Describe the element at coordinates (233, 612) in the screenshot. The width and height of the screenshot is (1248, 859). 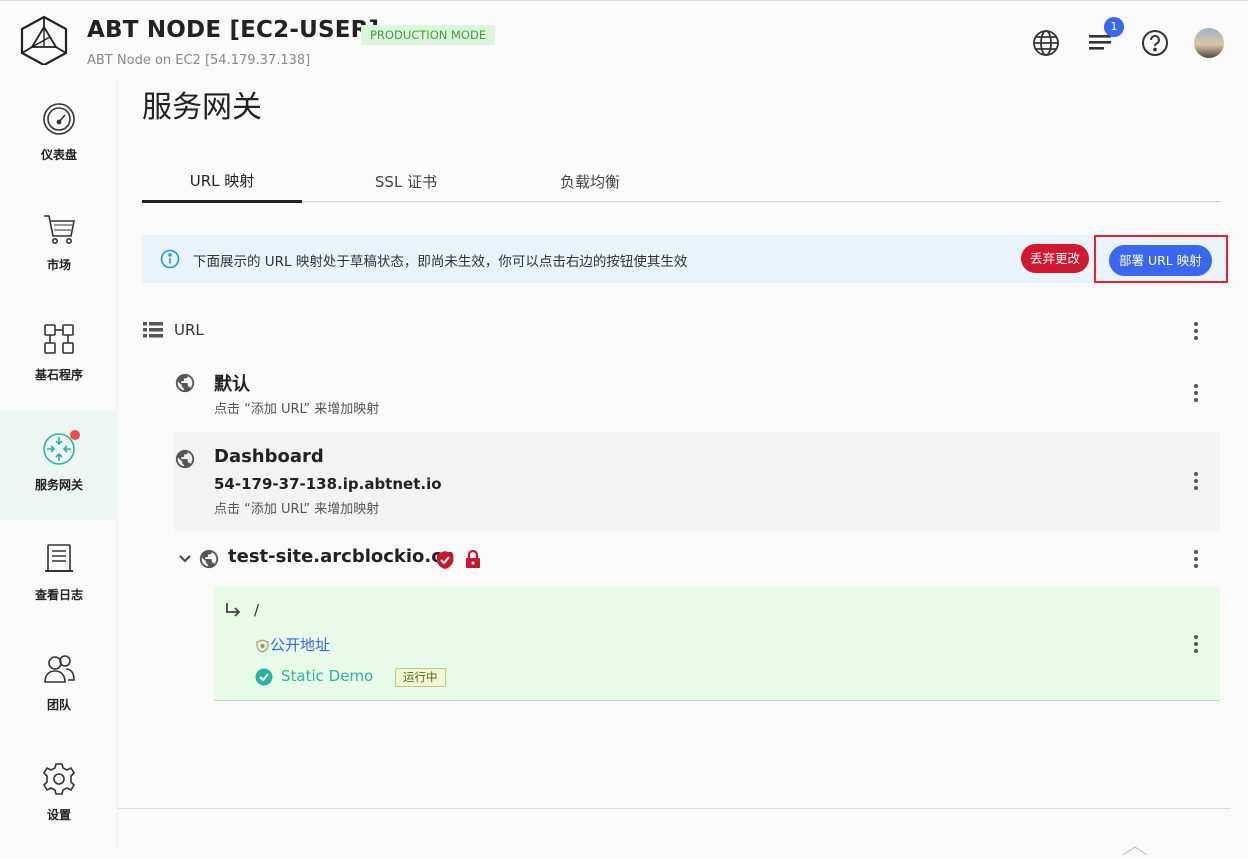
I see `subdirectory-arrow-icon` at that location.